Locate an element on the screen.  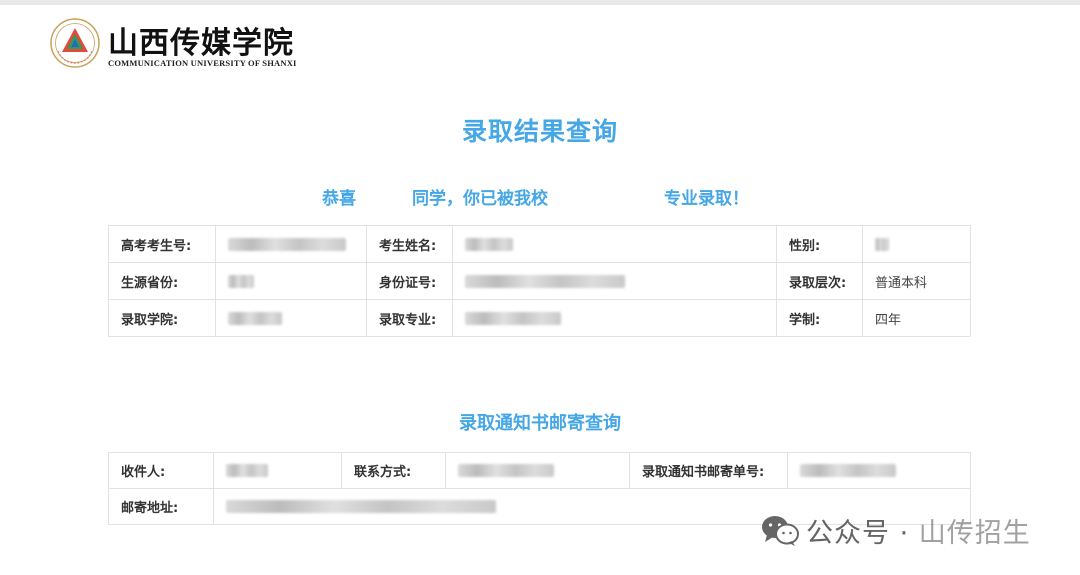
table-row: 收件人: 联系方式: 录取通知书邮寄单号: is located at coordinates (539, 470).